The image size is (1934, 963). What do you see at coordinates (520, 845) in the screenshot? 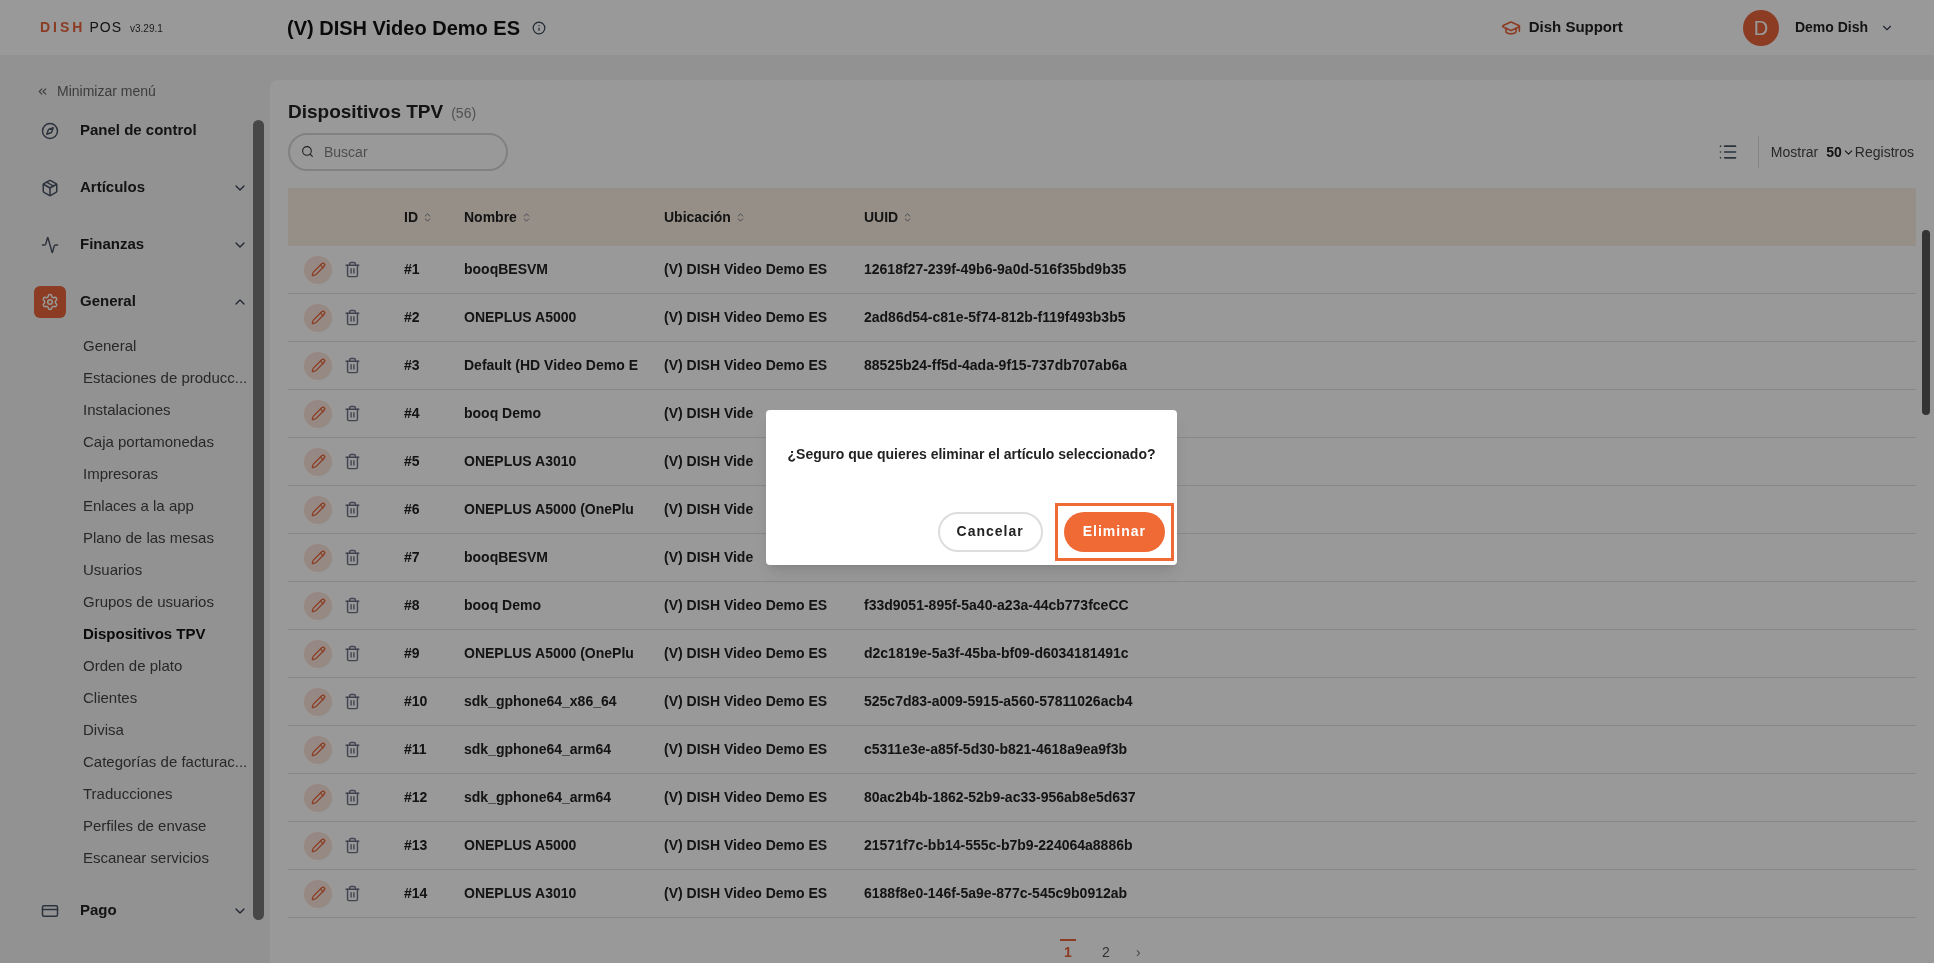
I see `table-cell: ONEPLUS A5000` at bounding box center [520, 845].